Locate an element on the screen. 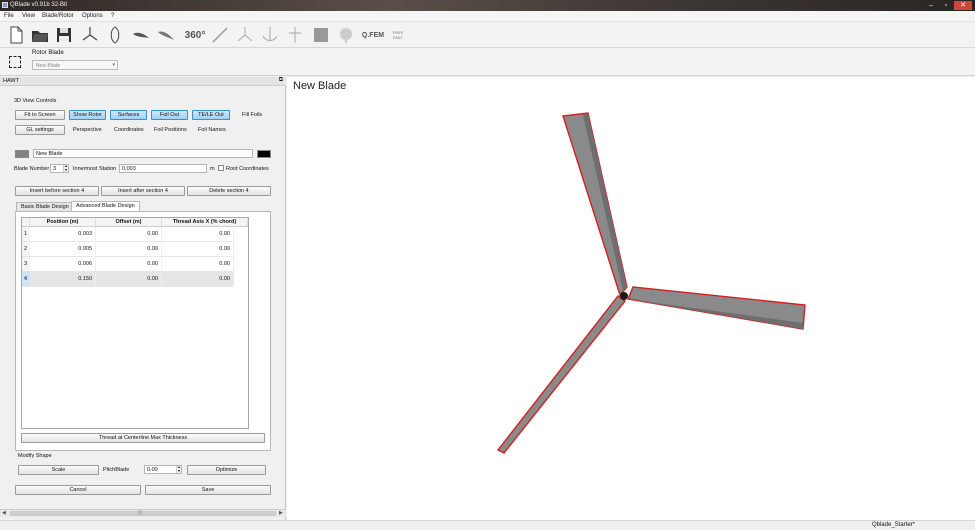 This screenshot has width=975, height=530. save-disk-icon is located at coordinates (64, 35).